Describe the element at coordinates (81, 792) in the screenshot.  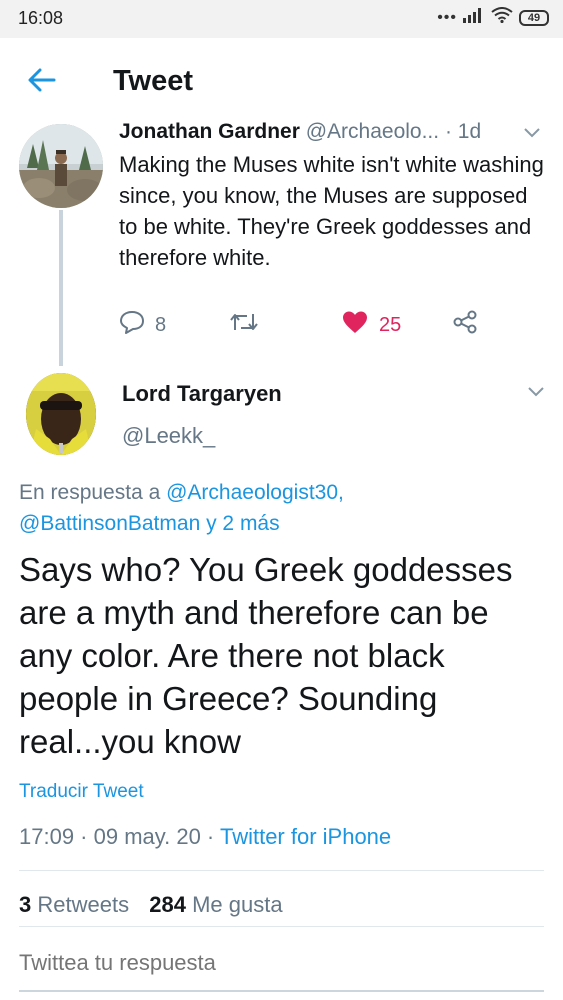
I see `translate-link: Traducir Tweet` at that location.